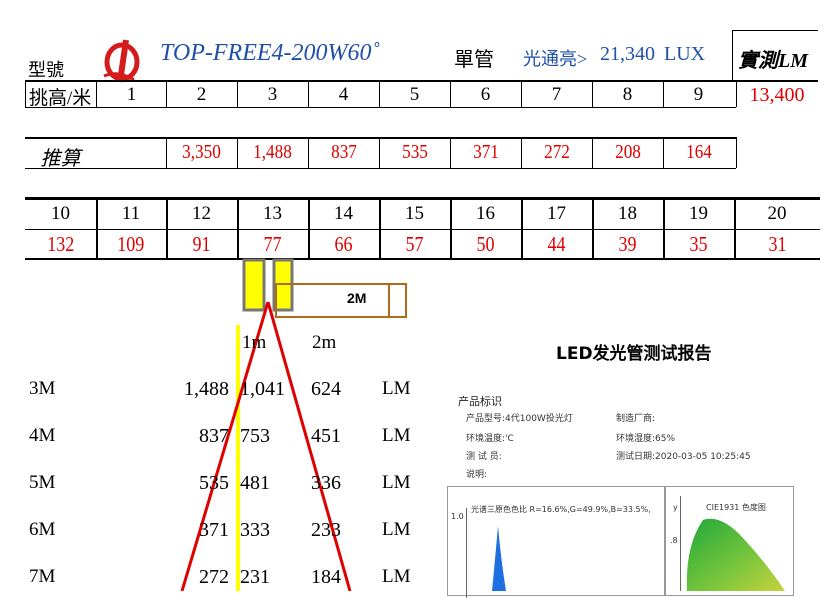 The width and height of the screenshot is (840, 598). Describe the element at coordinates (561, 509) in the screenshot. I see `spectrum-caption: 光谱三原色色比 R=16.6%,G=49.9%,B=33.5%,` at that location.